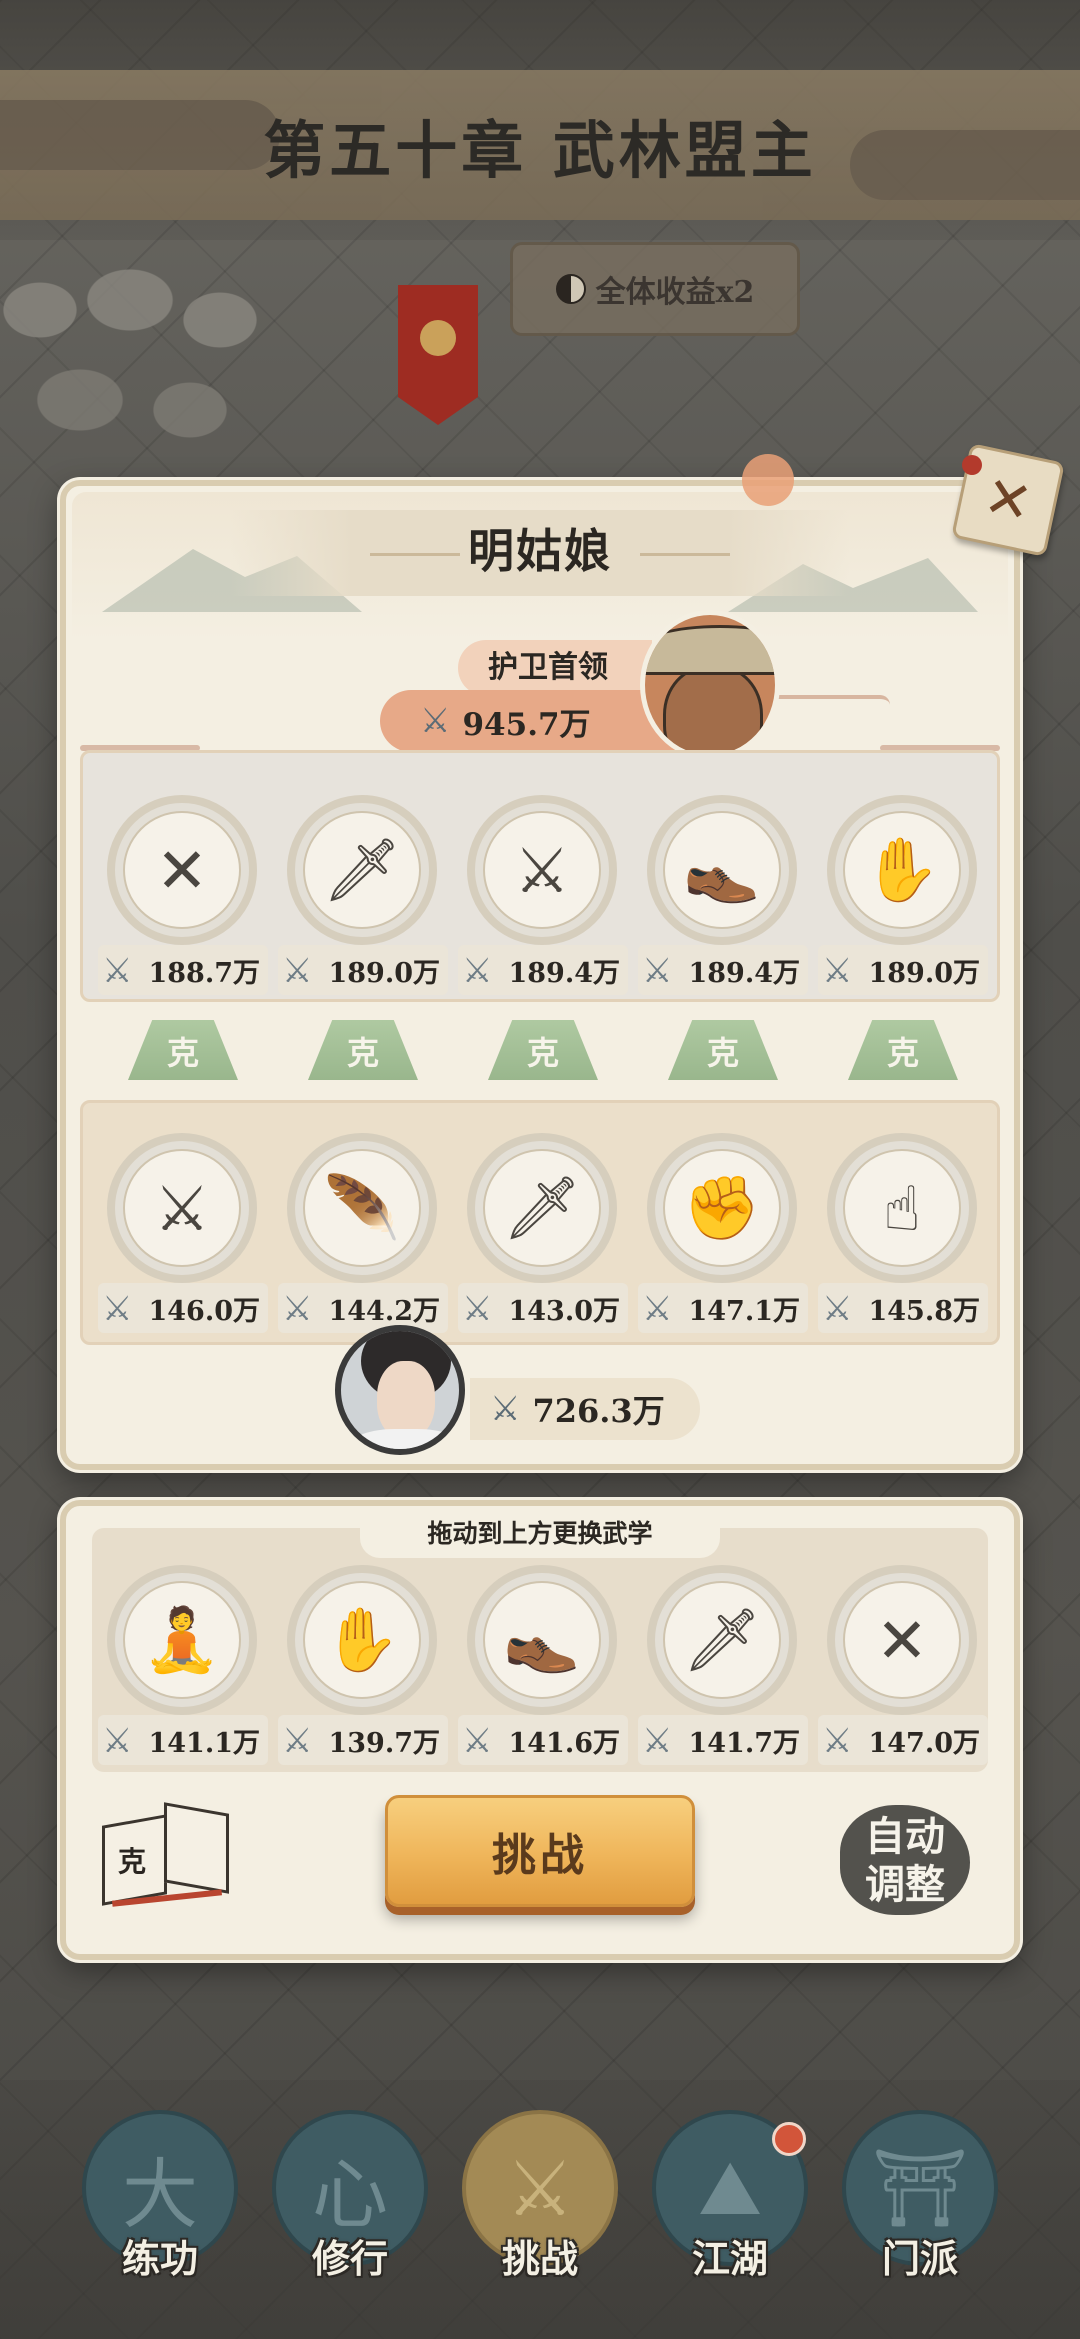  I want to click on skill-power: ⚔ 147.0万, so click(903, 1740).